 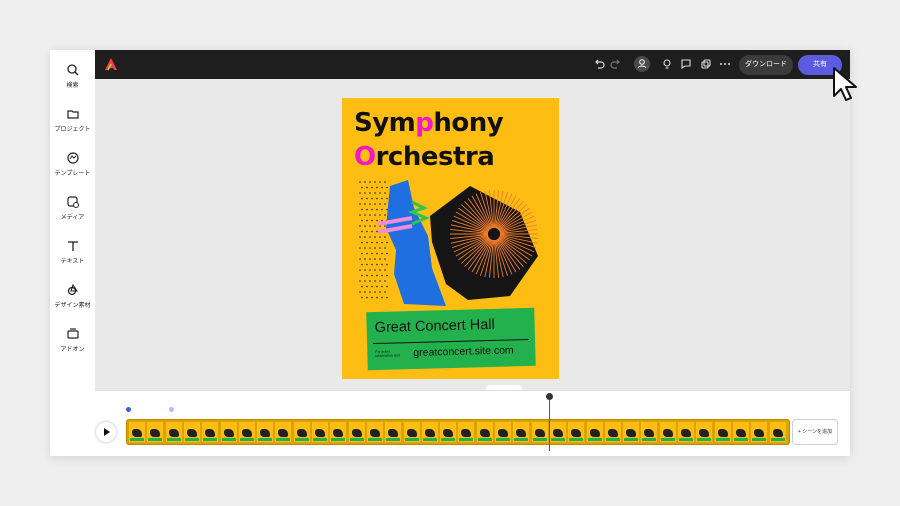 I want to click on play-button, so click(x=106, y=432).